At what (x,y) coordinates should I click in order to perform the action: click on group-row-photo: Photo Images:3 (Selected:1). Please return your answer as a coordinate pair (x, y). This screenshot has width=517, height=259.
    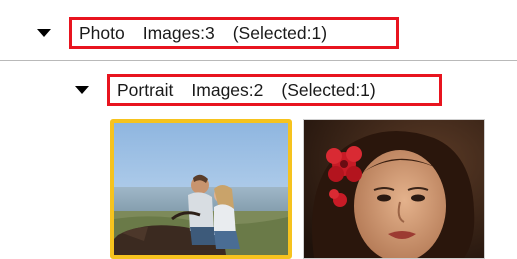
    Looking at the image, I should click on (217, 33).